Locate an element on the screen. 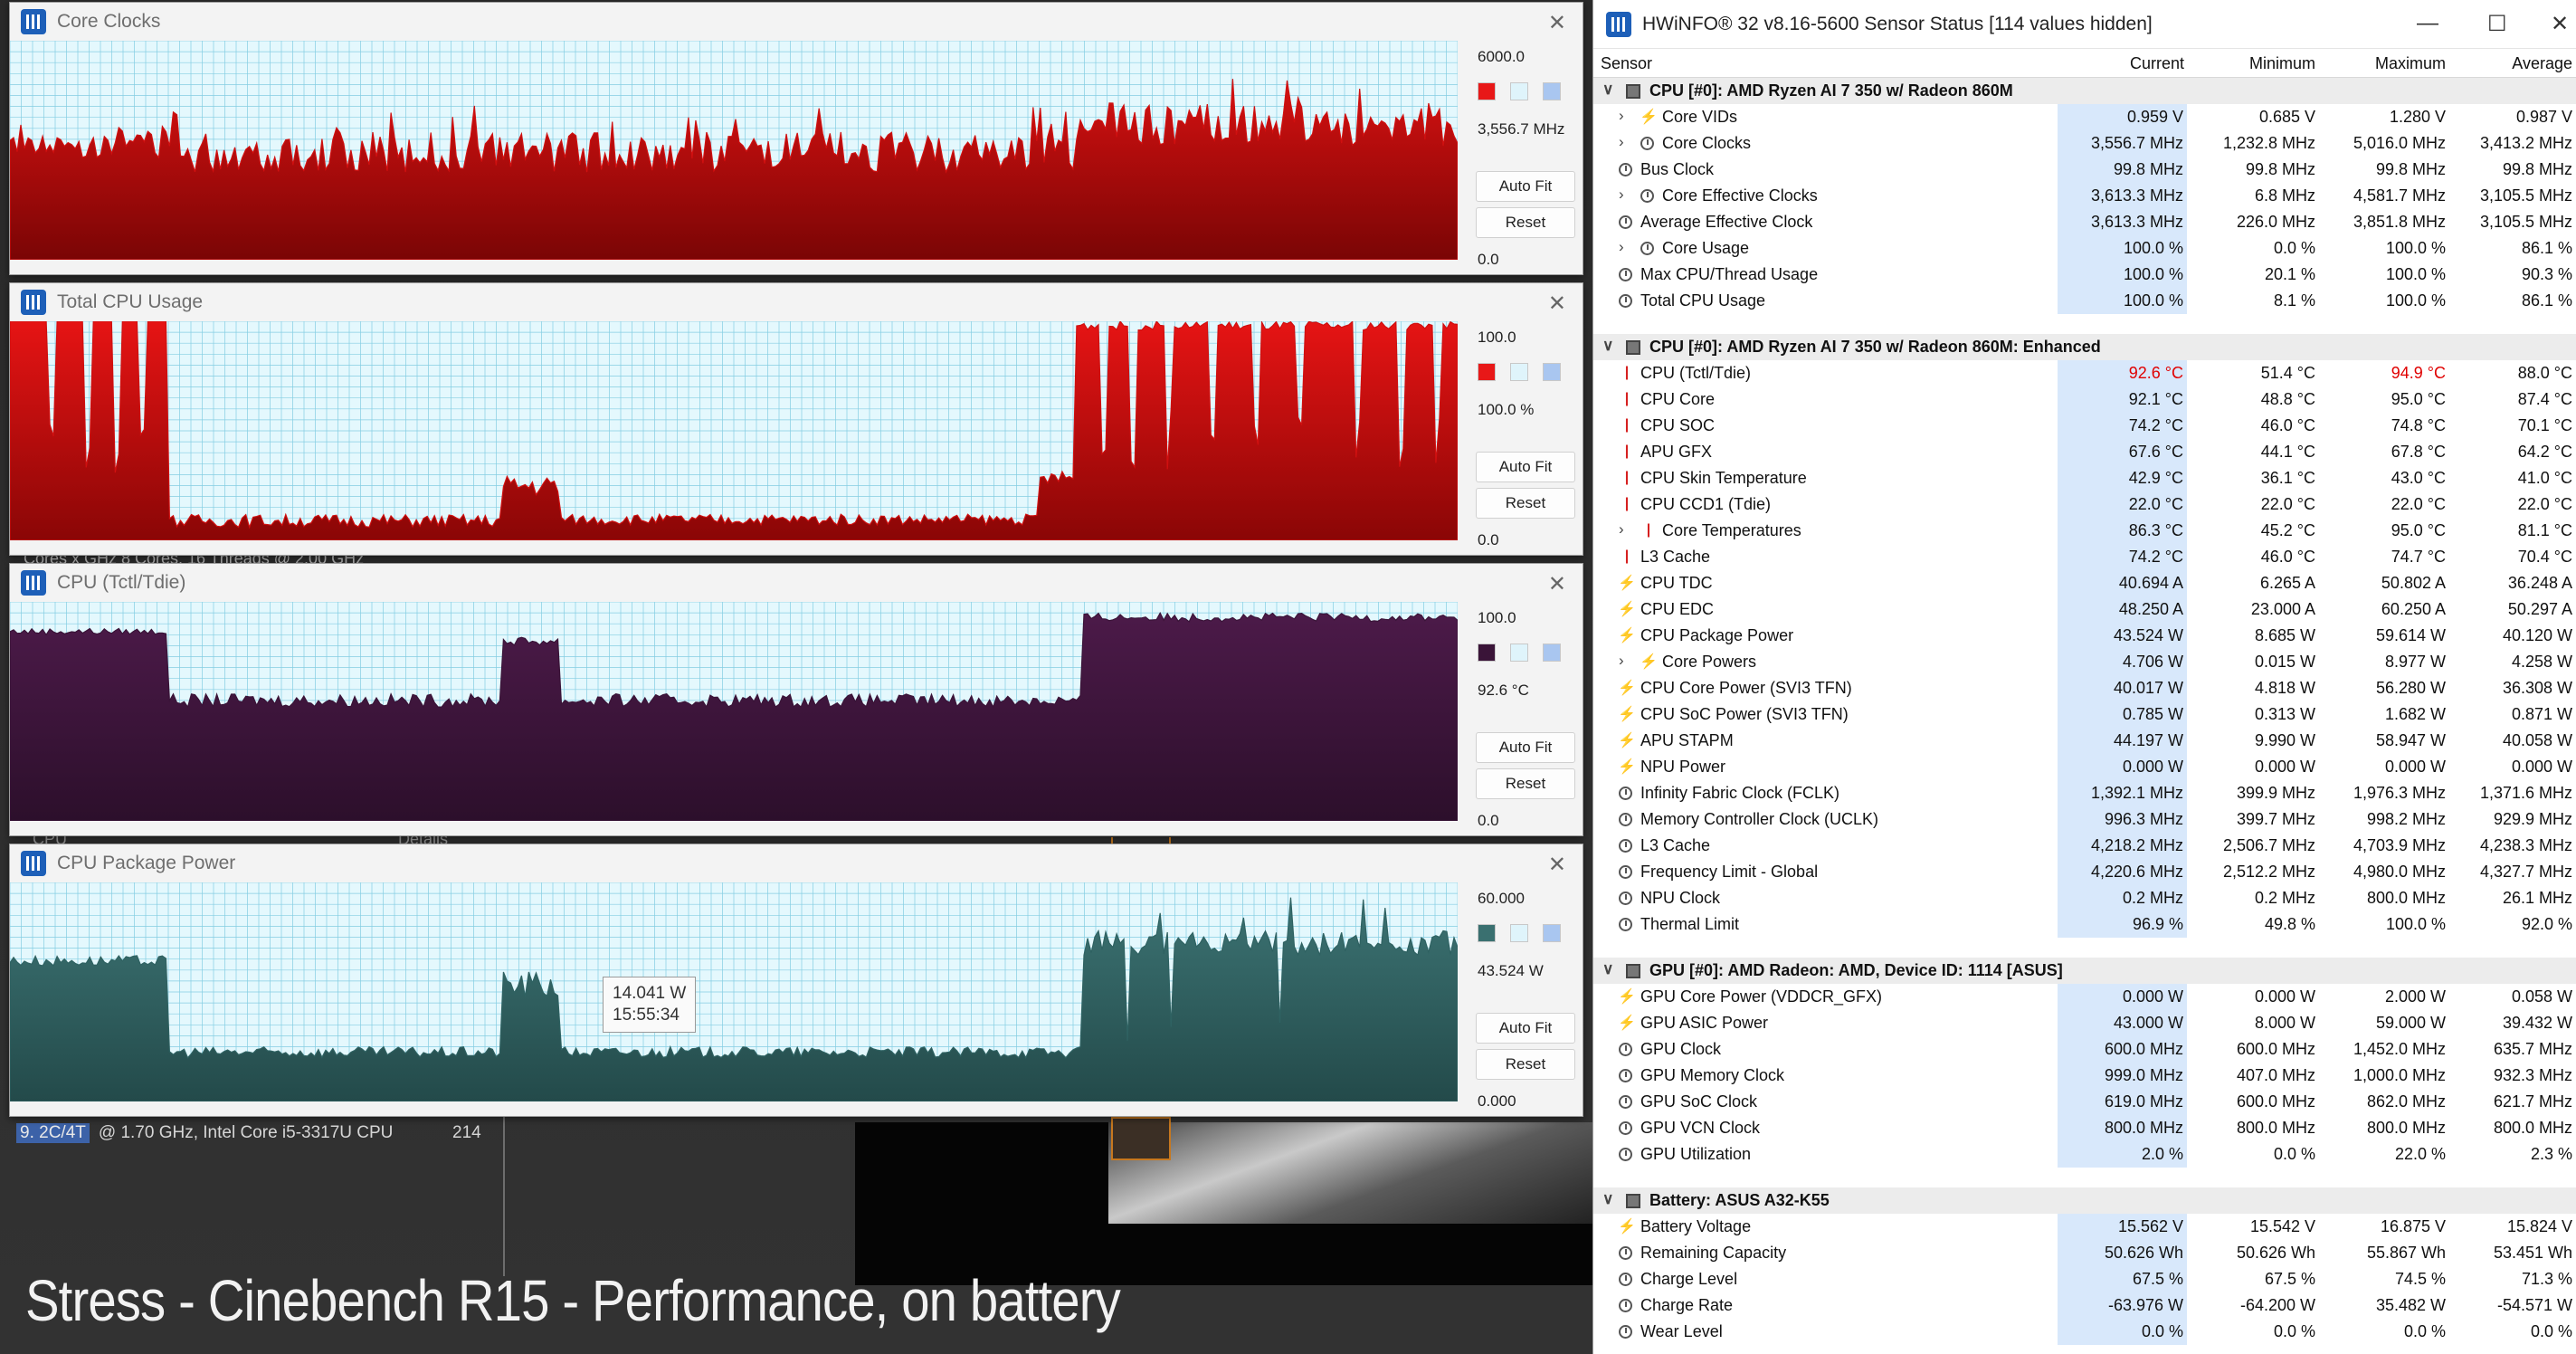 The image size is (2576, 1354). sensor-row: Thermal Limit 96.9 % 49.8 % 100.0 % 92.0 % is located at coordinates (2084, 924).